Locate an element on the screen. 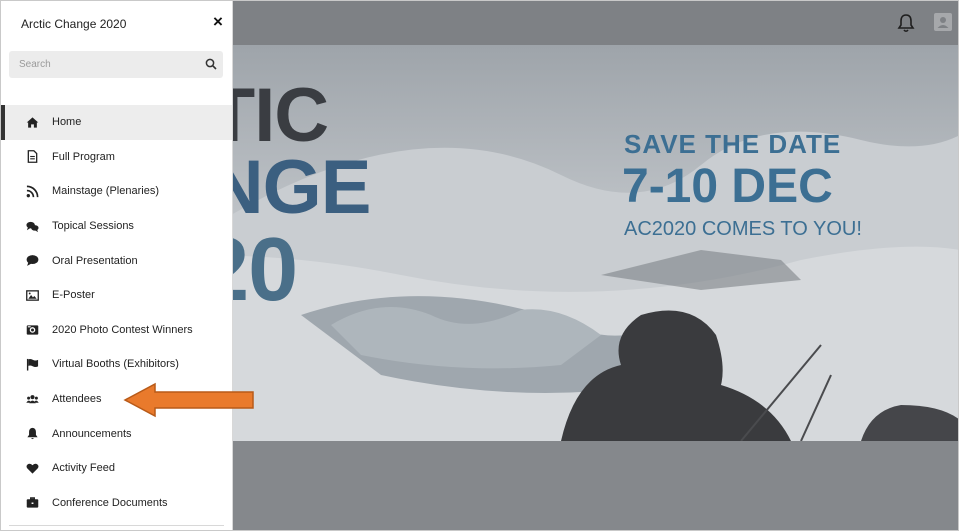 Image resolution: width=959 pixels, height=531 pixels. nav-item-announcements: Announcements is located at coordinates (116, 433).